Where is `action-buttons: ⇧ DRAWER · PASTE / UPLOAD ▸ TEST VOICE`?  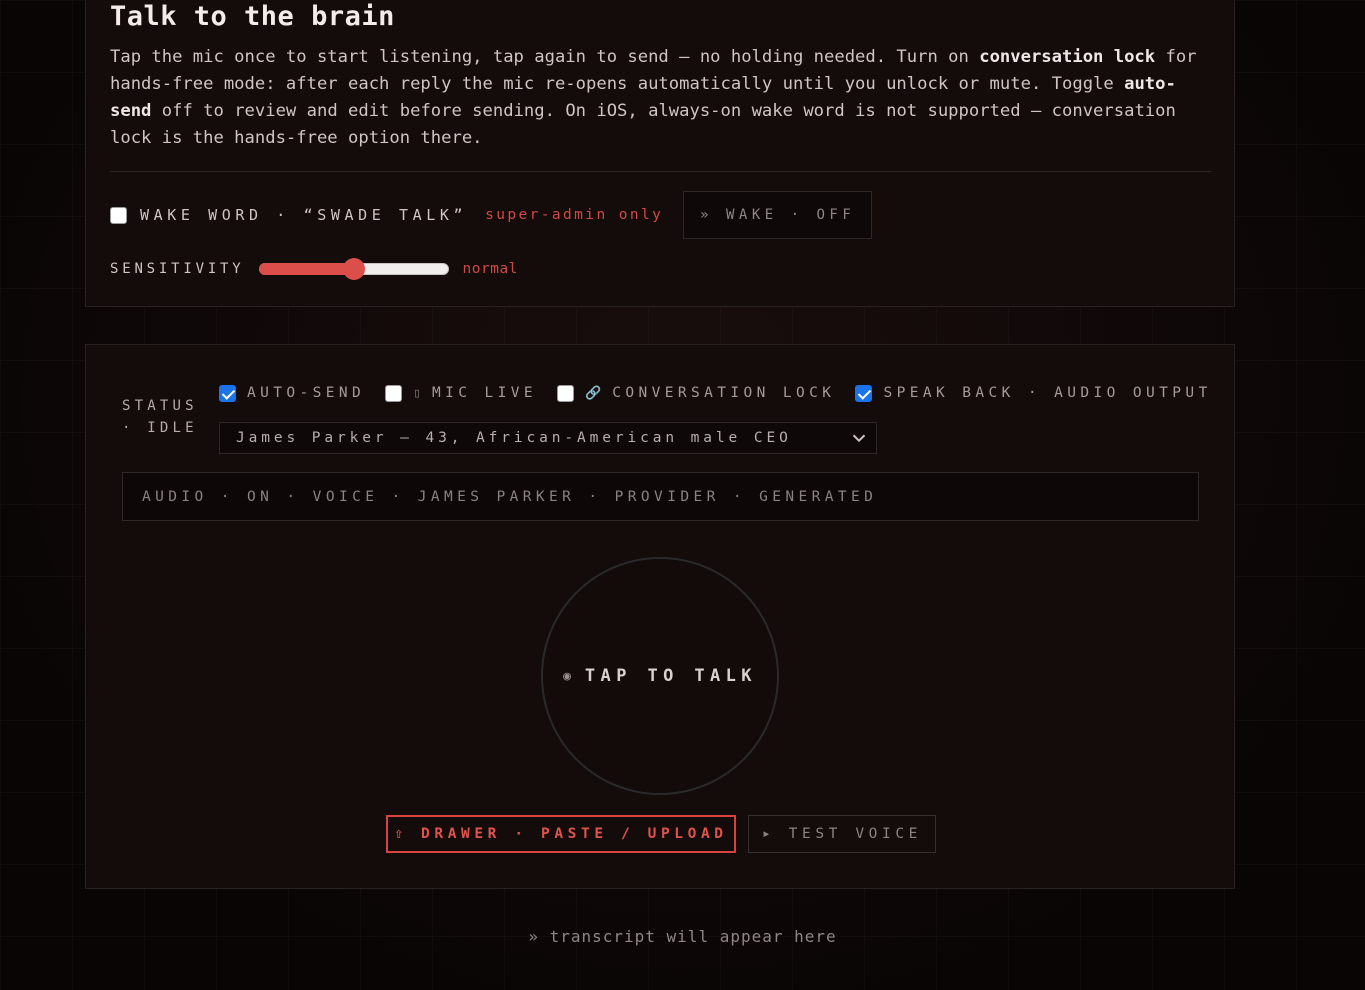 action-buttons: ⇧ DRAWER · PASTE / UPLOAD ▸ TEST VOICE is located at coordinates (661, 834).